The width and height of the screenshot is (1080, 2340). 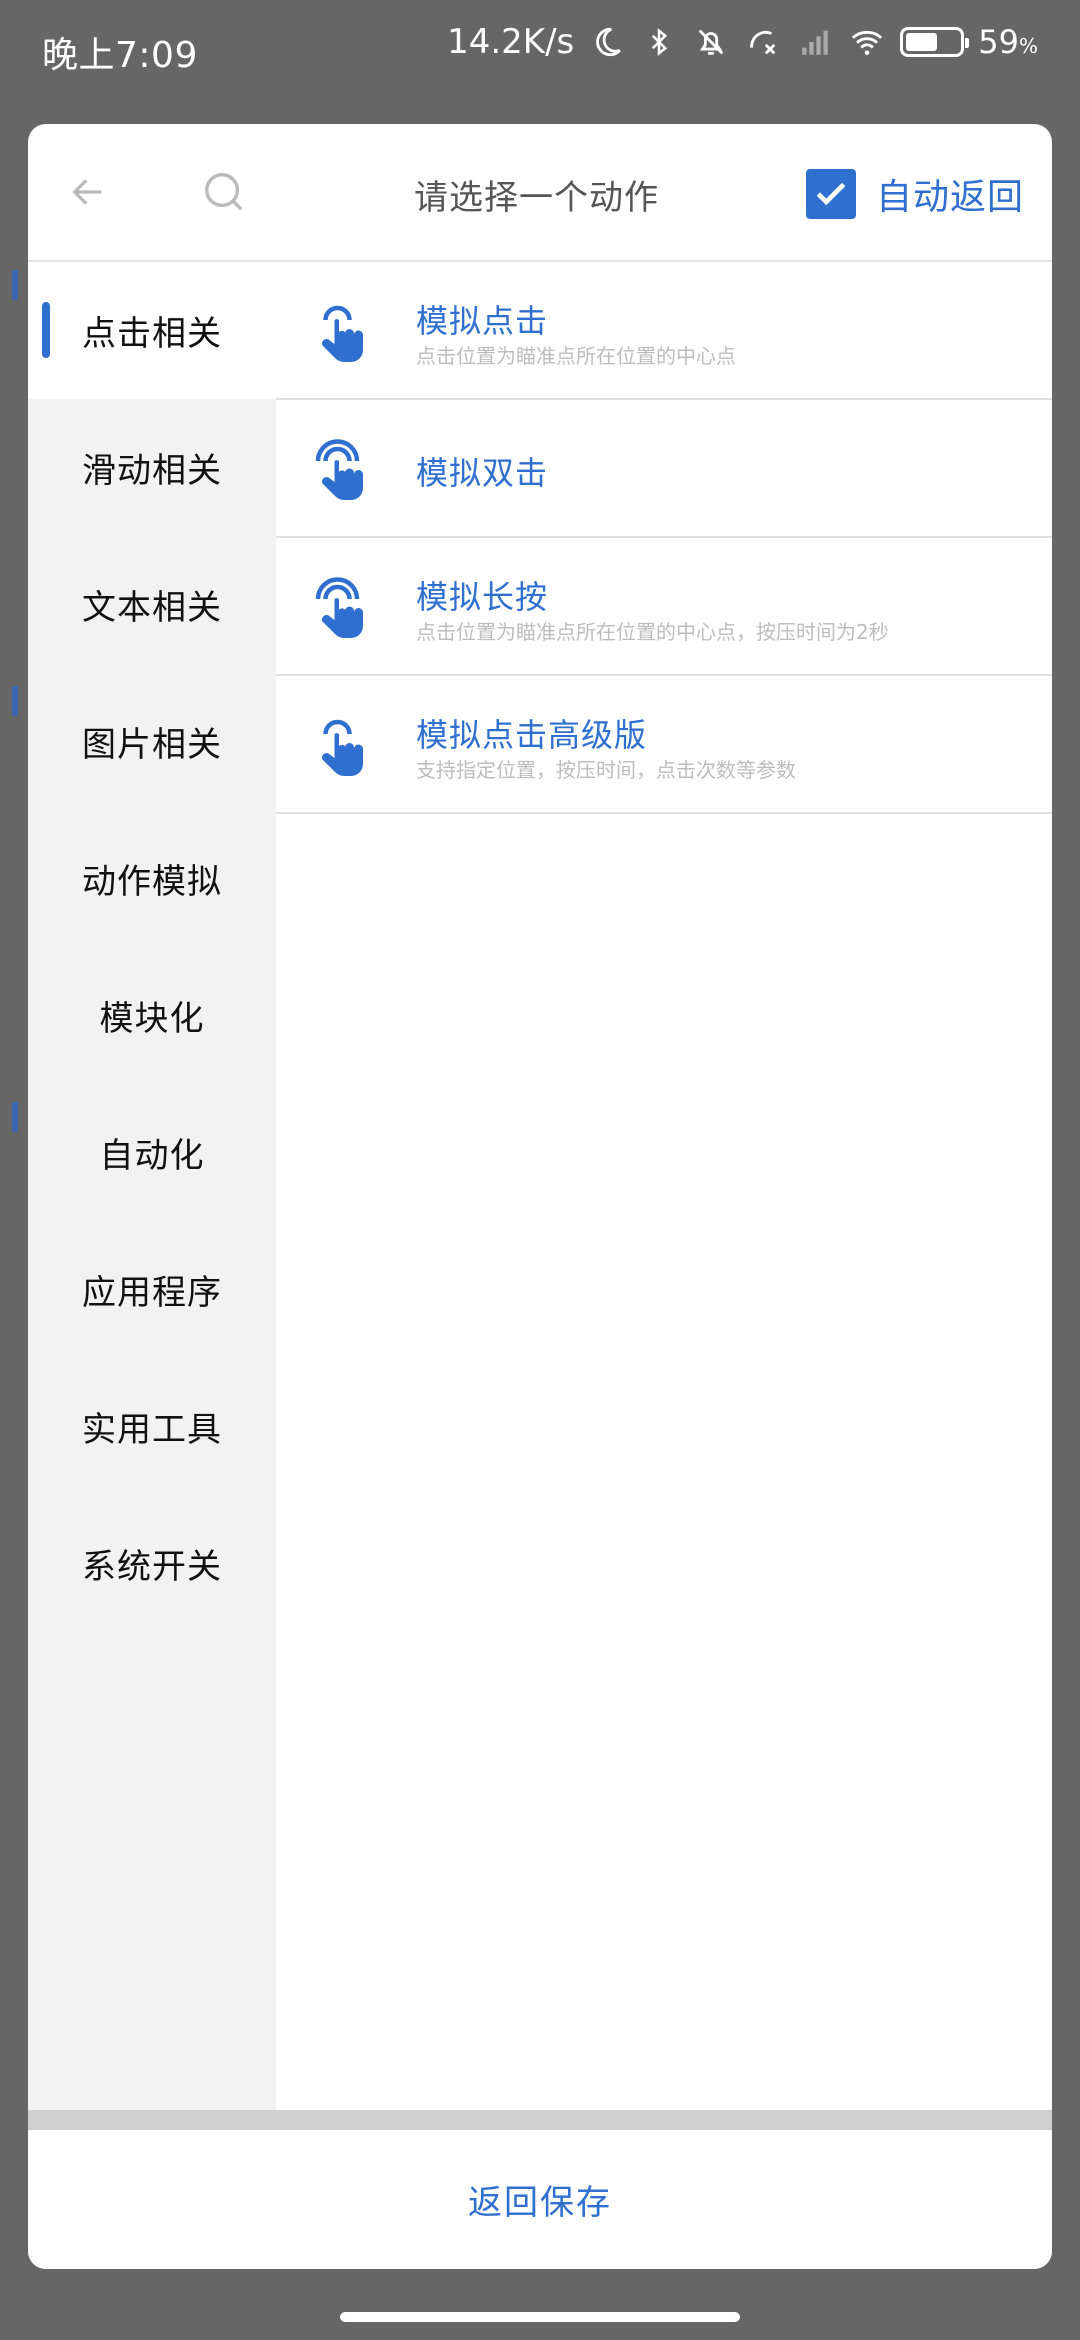 What do you see at coordinates (152, 882) in the screenshot?
I see `sidebar-item-label: 动作模拟` at bounding box center [152, 882].